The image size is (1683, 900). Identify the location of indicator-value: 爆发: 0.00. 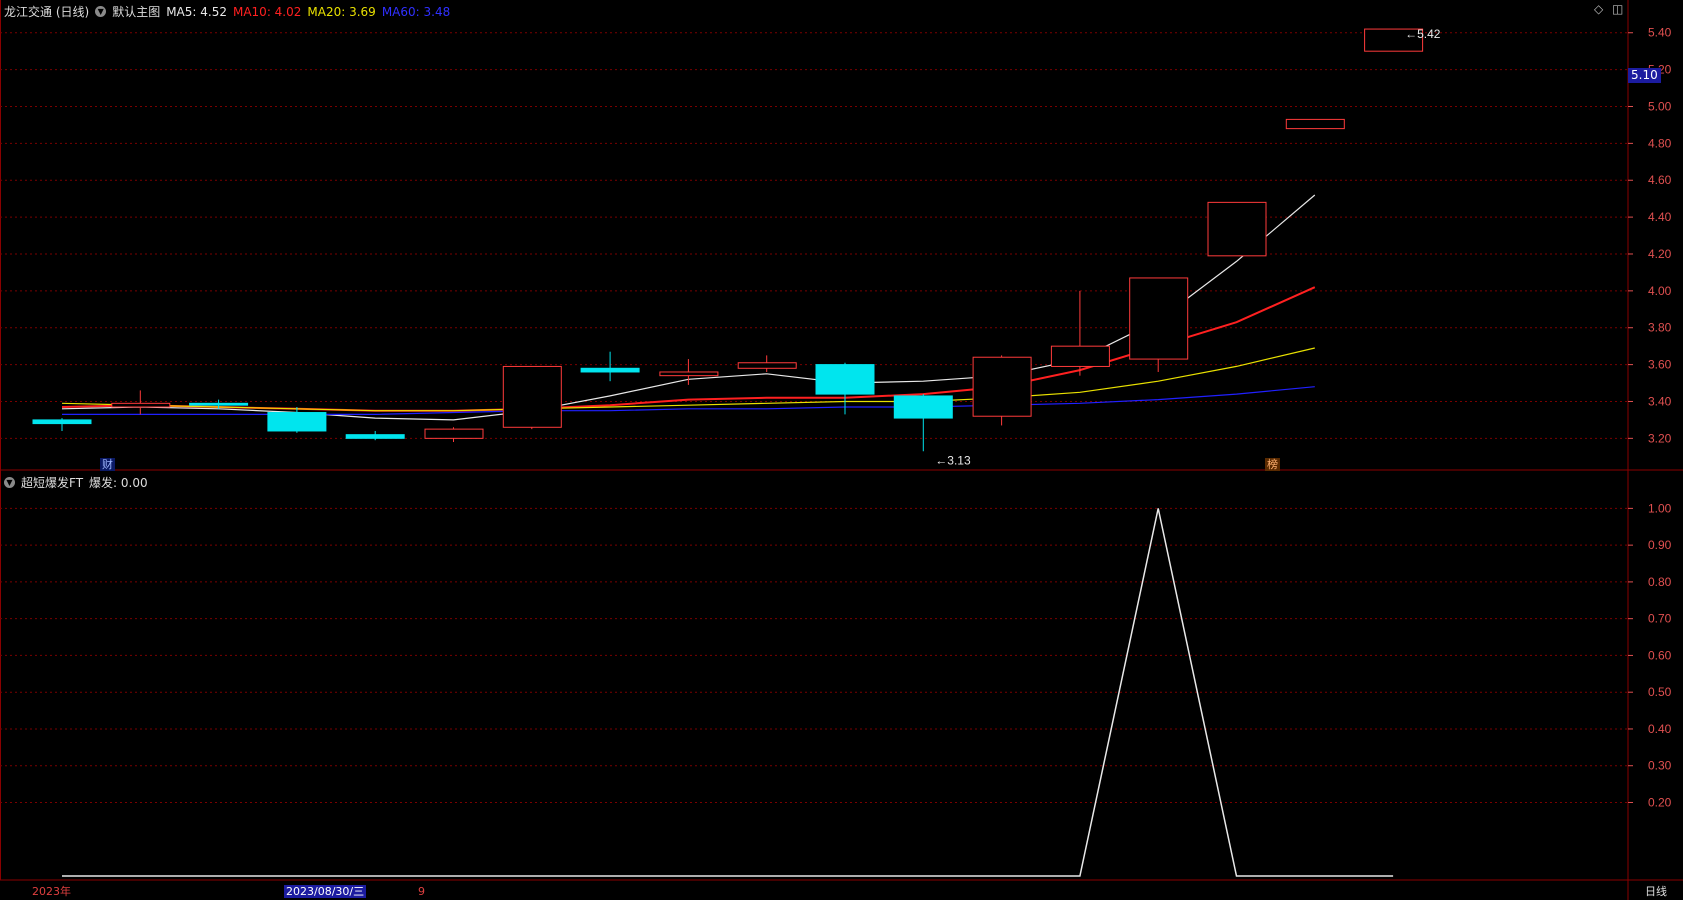
(118, 483).